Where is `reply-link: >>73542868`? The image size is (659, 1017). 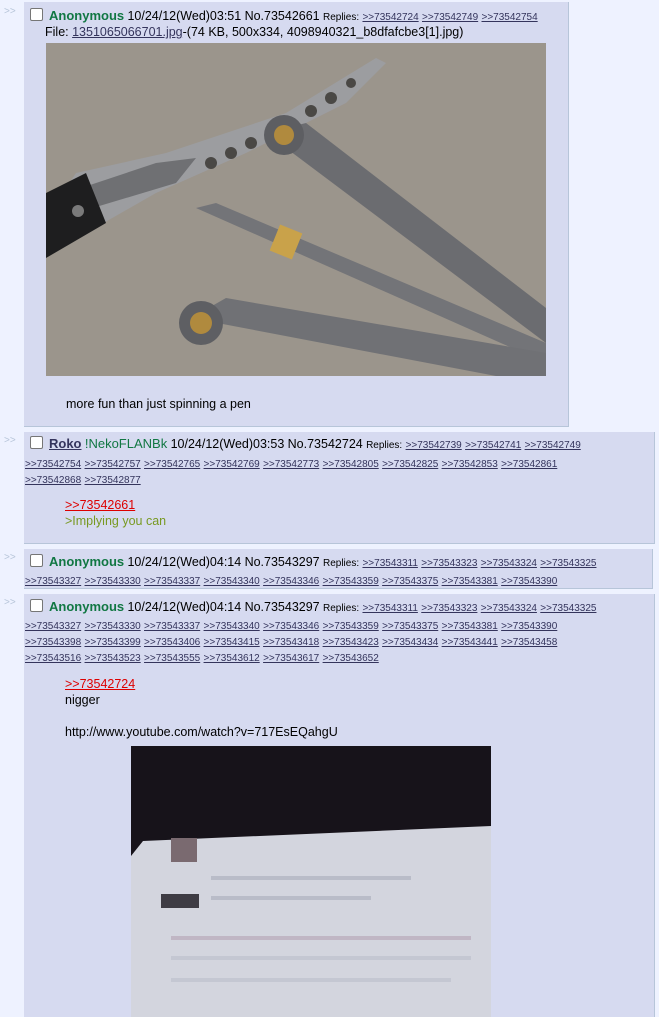 reply-link: >>73542868 is located at coordinates (53, 480).